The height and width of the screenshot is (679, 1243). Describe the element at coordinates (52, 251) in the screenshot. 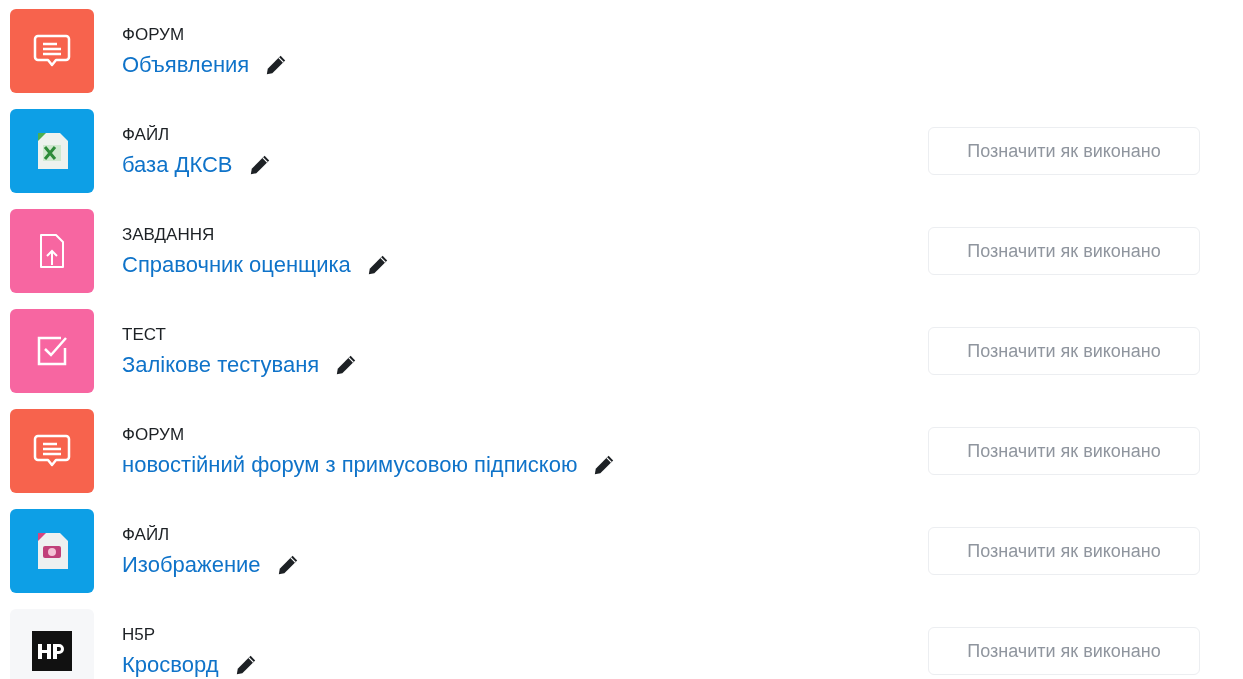

I see `file-upload-icon` at that location.